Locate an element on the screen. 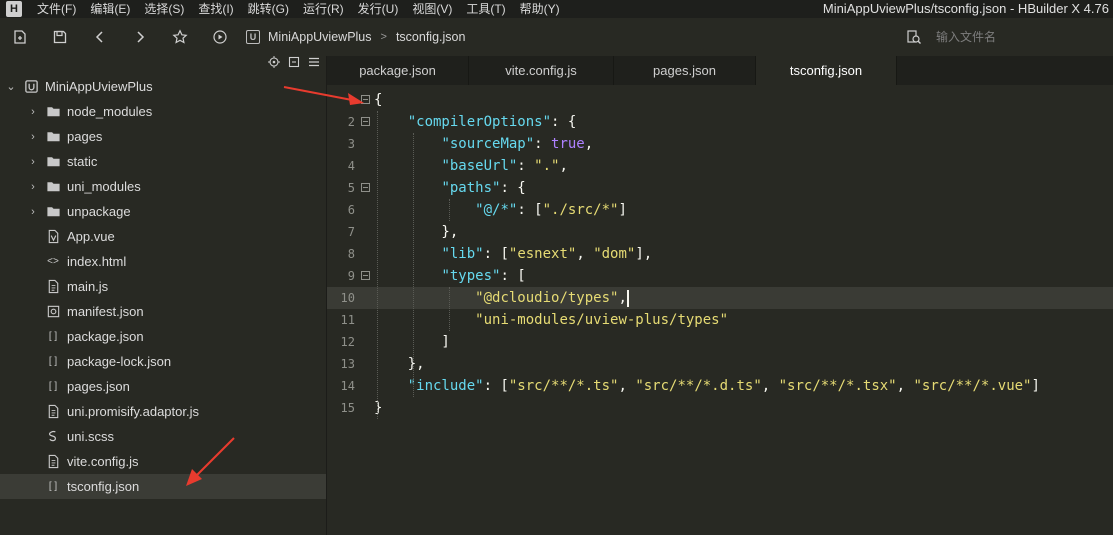 The height and width of the screenshot is (535, 1113). tab-package-json: package.json is located at coordinates (398, 70).